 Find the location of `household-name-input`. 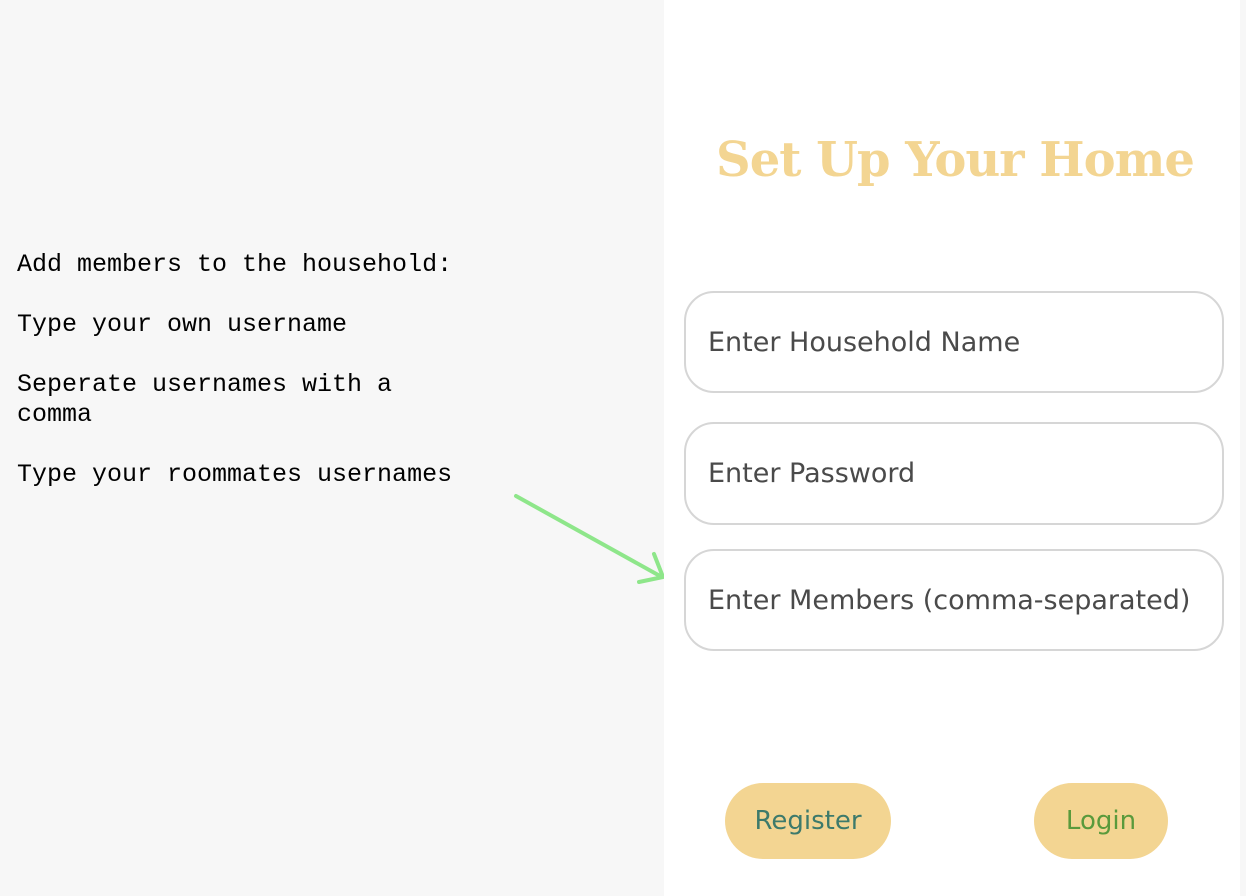

household-name-input is located at coordinates (954, 342).